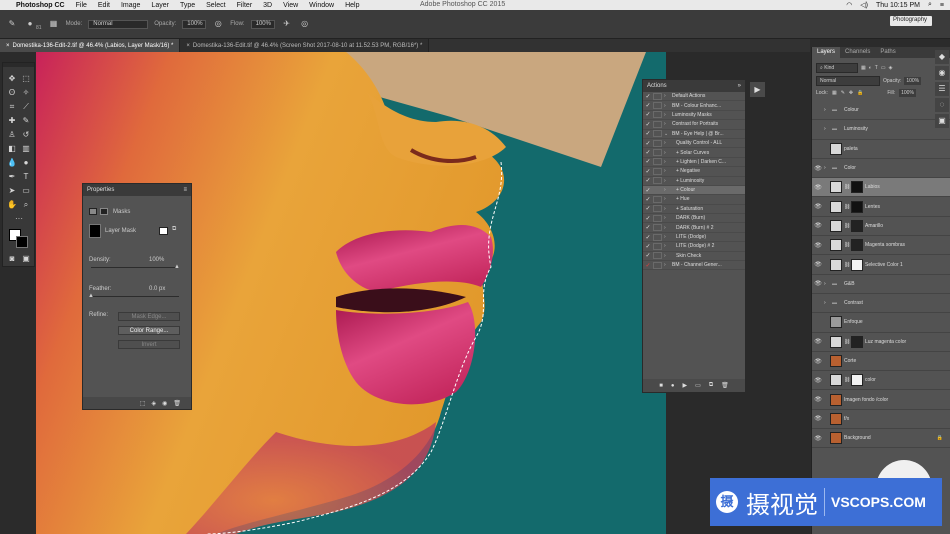 Image resolution: width=950 pixels, height=534 pixels. Describe the element at coordinates (883, 68) in the screenshot. I see `filter-shape-icon: ▭` at that location.